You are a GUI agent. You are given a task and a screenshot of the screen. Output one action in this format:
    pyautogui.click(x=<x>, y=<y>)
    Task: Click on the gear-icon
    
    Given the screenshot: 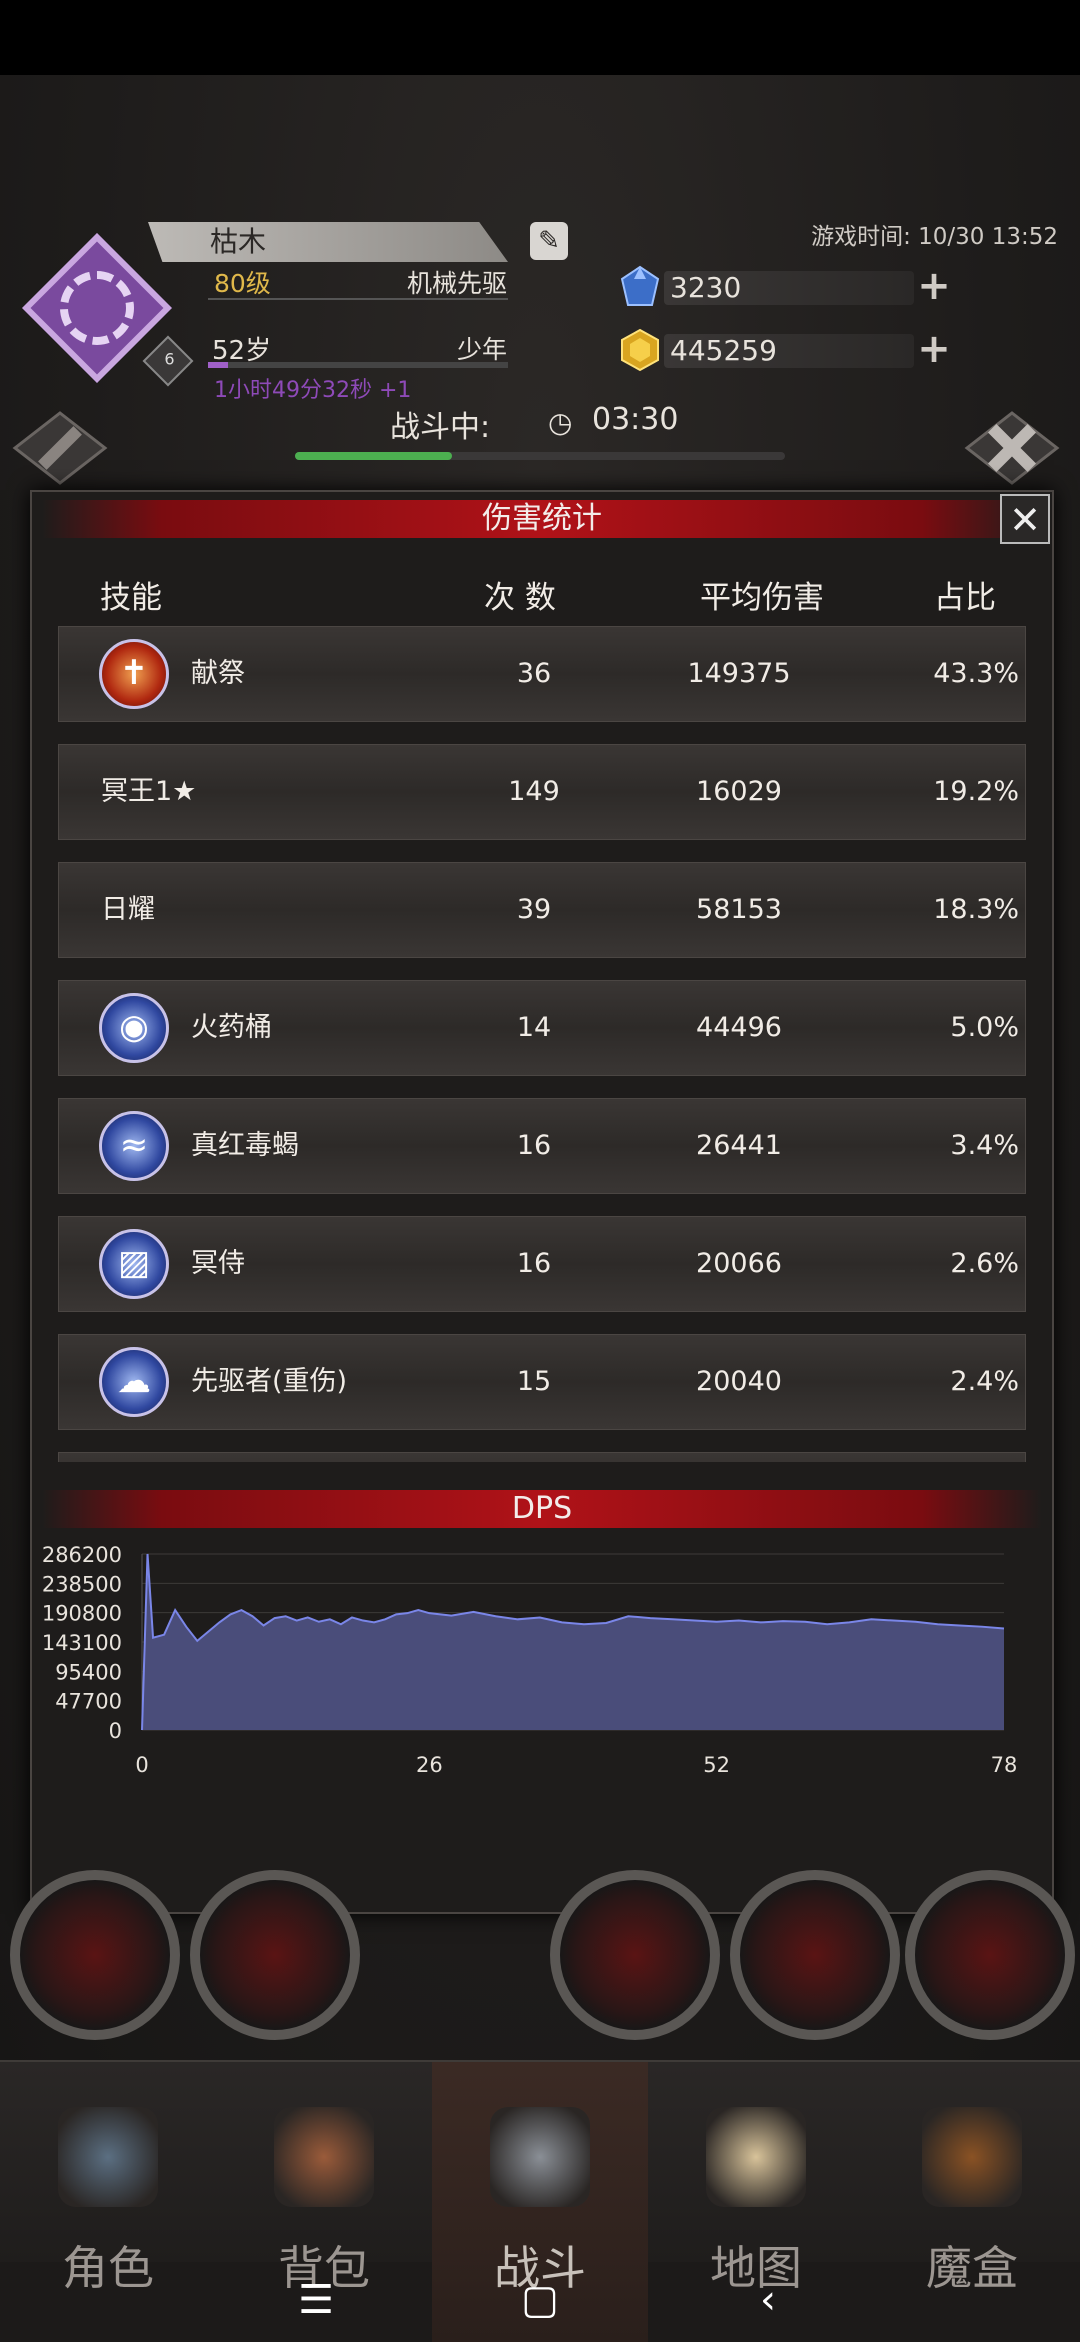 What is the action you would take?
    pyautogui.click(x=97, y=308)
    